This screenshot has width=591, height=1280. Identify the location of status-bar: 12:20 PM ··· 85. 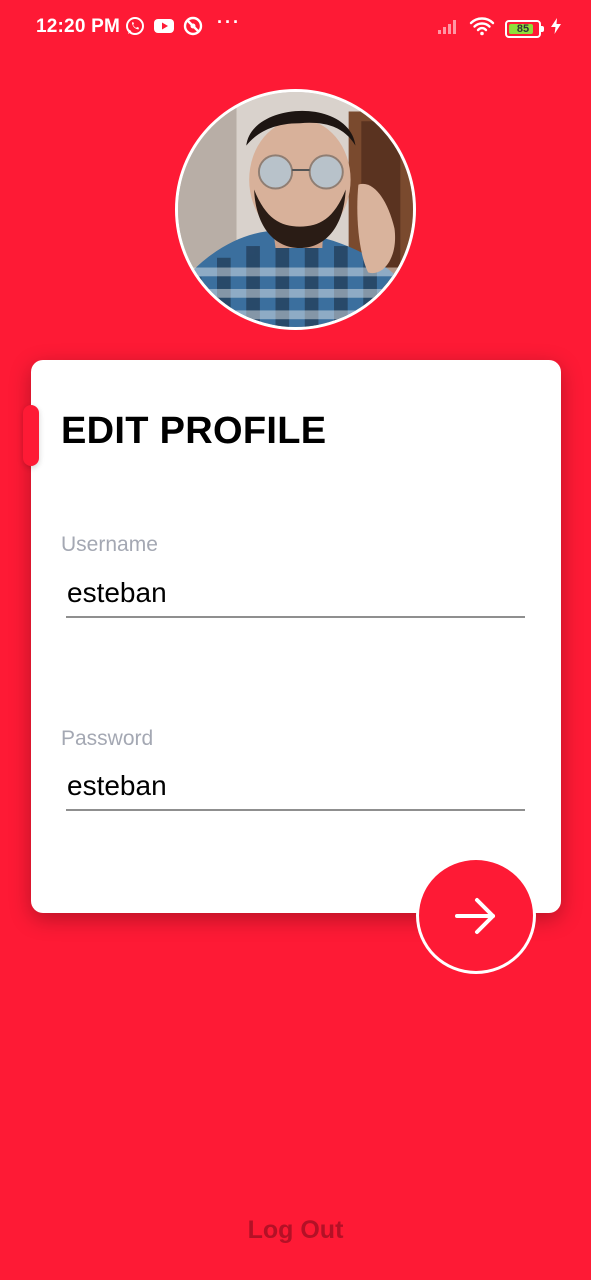
(295, 28).